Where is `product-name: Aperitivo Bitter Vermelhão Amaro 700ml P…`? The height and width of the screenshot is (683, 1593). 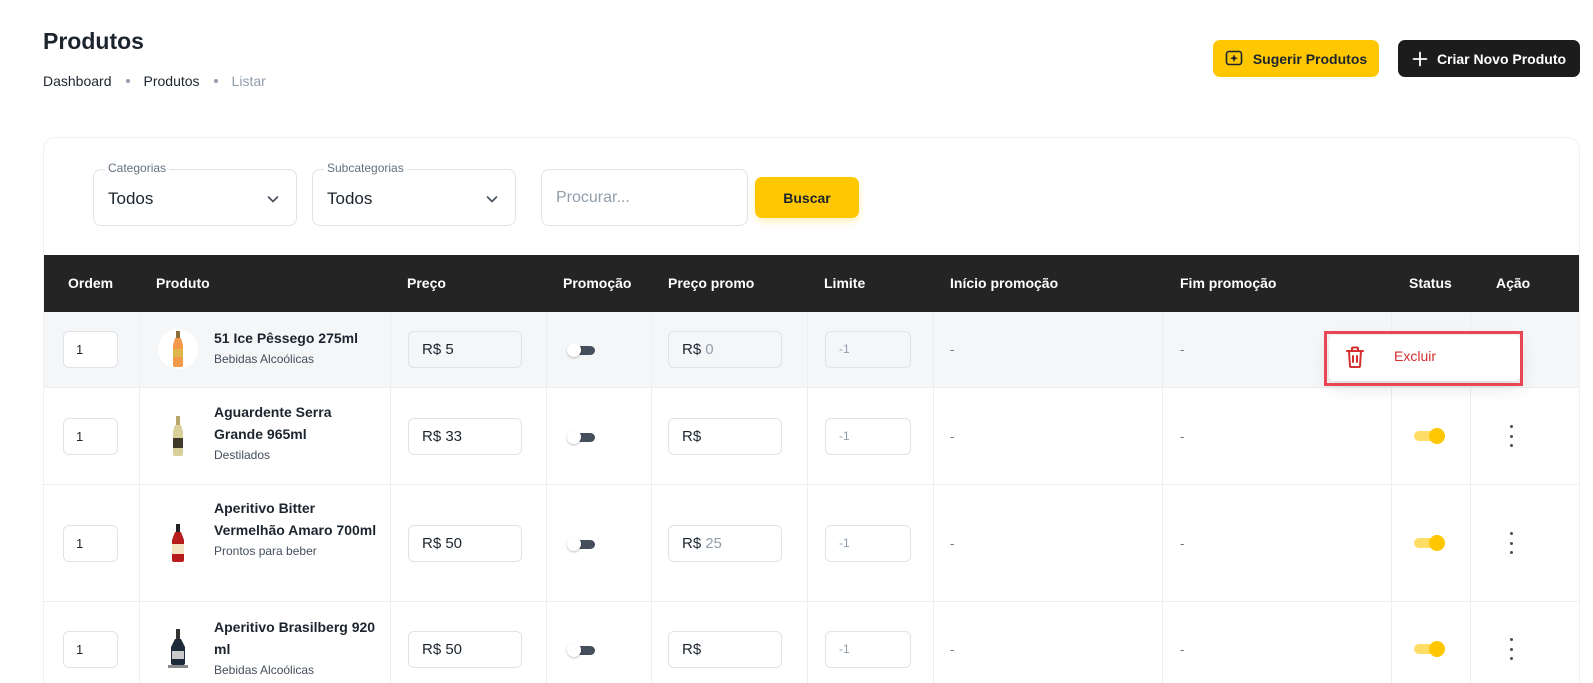 product-name: Aperitivo Bitter Vermelhão Amaro 700ml P… is located at coordinates (299, 529).